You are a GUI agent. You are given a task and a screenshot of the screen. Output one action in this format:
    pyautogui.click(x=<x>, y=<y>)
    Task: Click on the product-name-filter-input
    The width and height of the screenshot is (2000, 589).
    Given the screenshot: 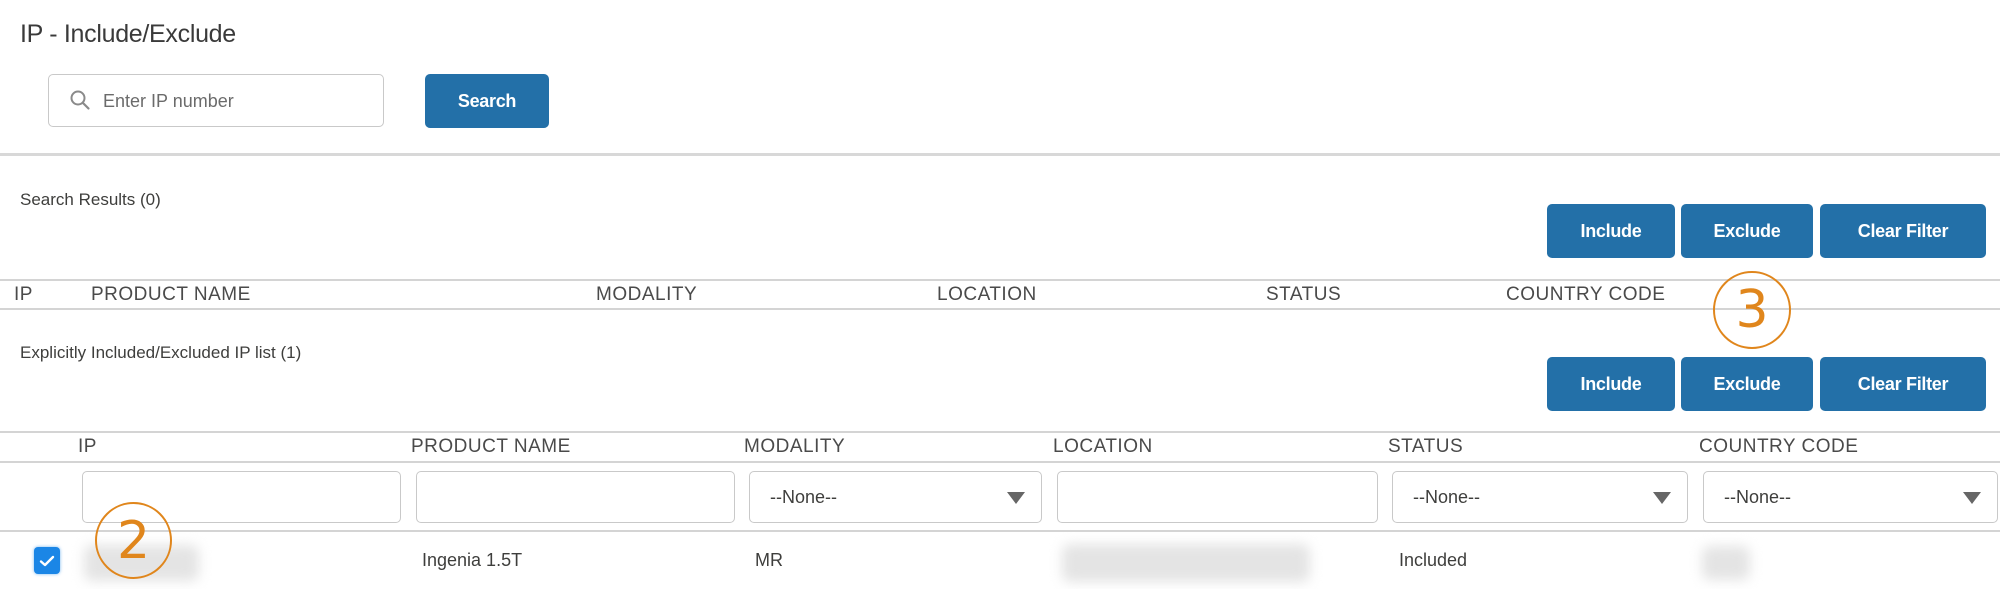 What is the action you would take?
    pyautogui.click(x=577, y=498)
    